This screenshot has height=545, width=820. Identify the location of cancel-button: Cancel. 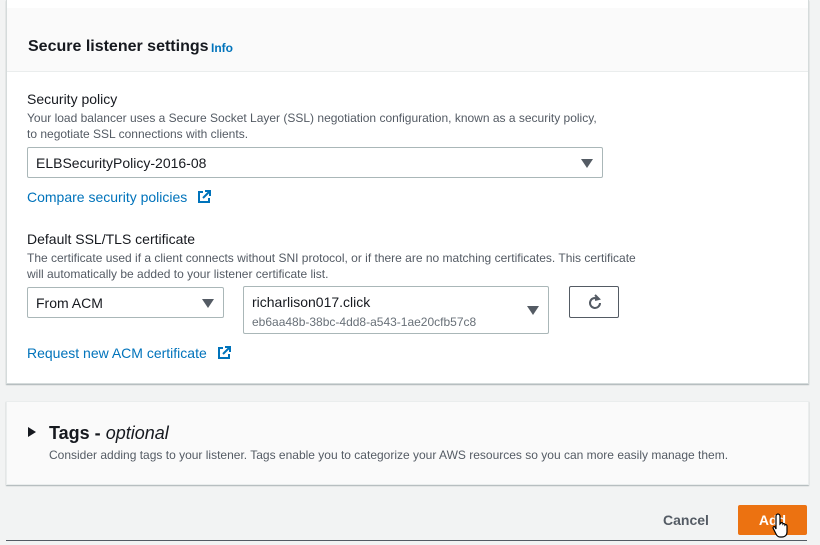
(686, 520).